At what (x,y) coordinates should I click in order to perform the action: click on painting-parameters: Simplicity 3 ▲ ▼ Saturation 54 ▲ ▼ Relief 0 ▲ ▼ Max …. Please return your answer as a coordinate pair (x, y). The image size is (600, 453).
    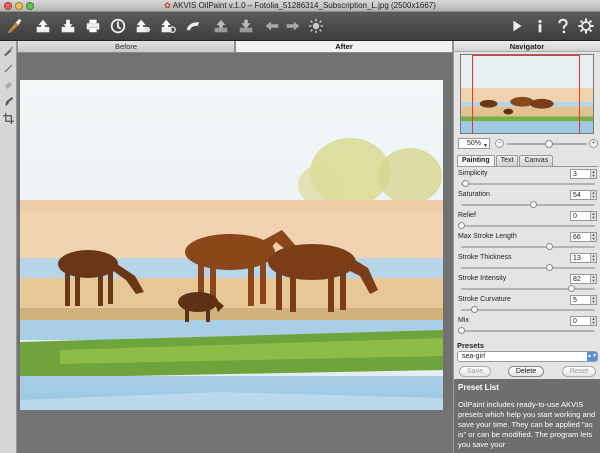
    Looking at the image, I should click on (527, 256).